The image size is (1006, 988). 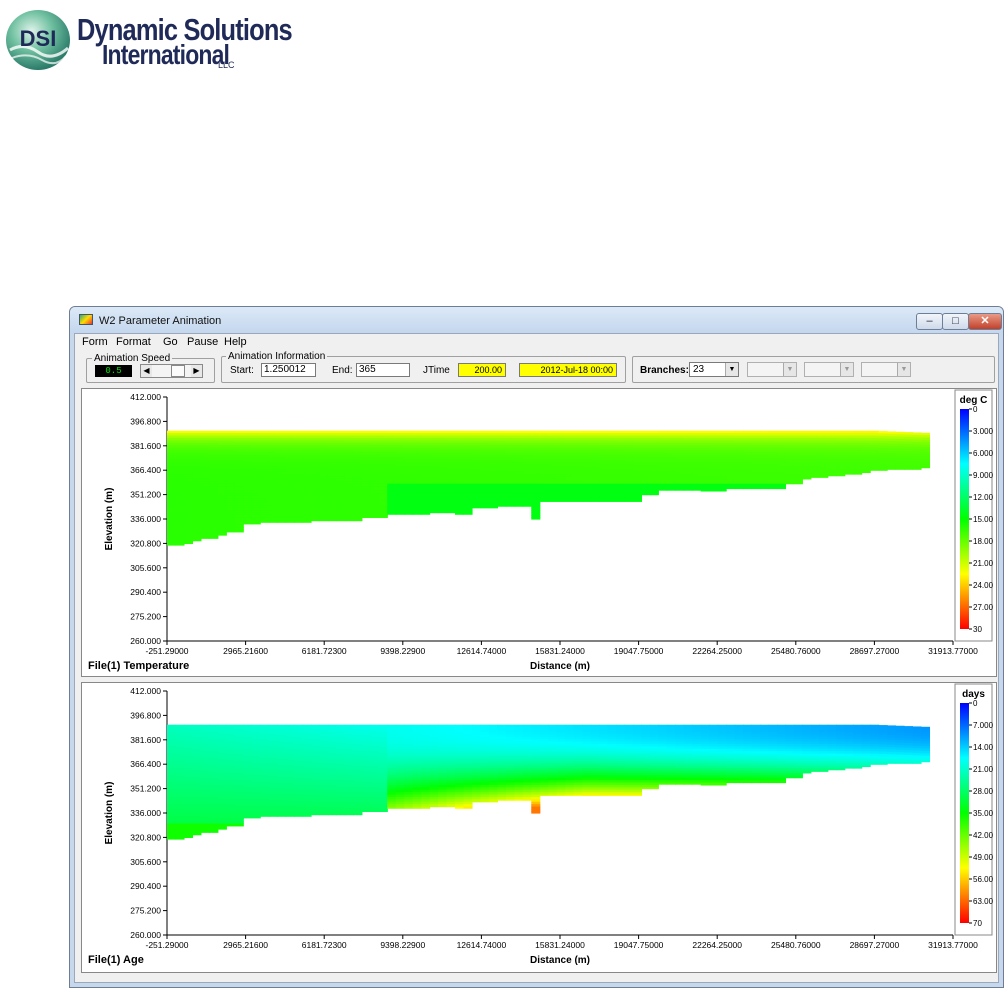 What do you see at coordinates (170, 342) in the screenshot?
I see `menu-go: Go` at bounding box center [170, 342].